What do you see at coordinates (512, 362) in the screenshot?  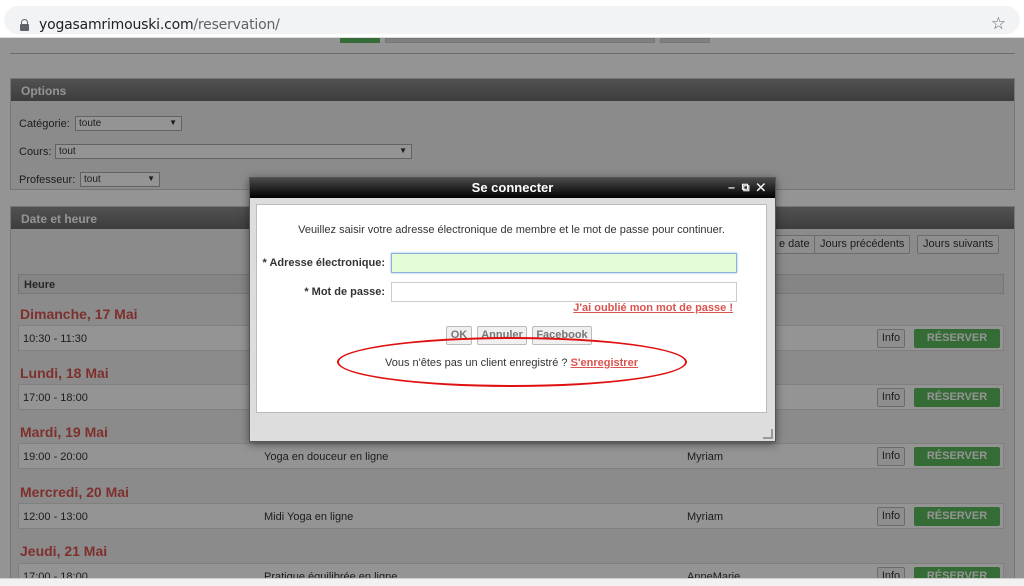 I see `annotation-ellipse` at bounding box center [512, 362].